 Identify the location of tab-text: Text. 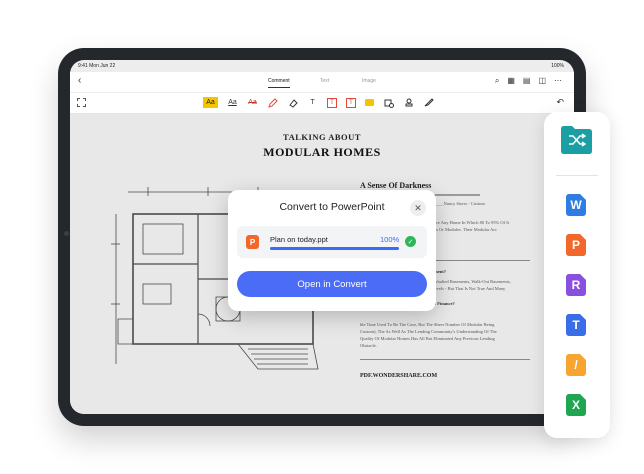
(324, 81).